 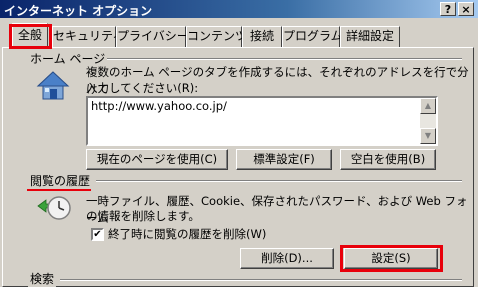 I want to click on tab-content: コンテンツ, so click(x=216, y=36).